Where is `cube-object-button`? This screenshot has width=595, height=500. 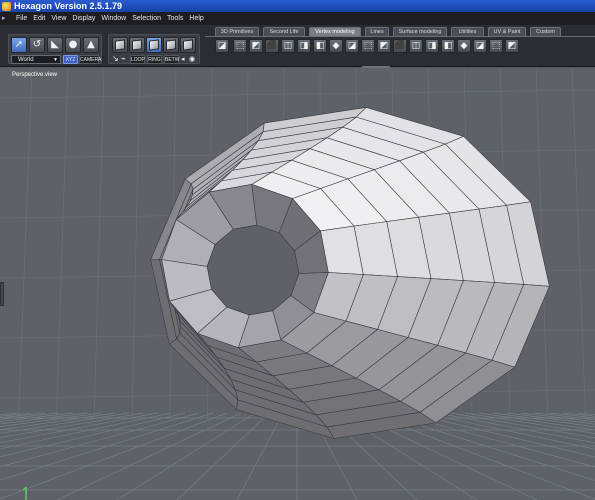 cube-object-button is located at coordinates (171, 45).